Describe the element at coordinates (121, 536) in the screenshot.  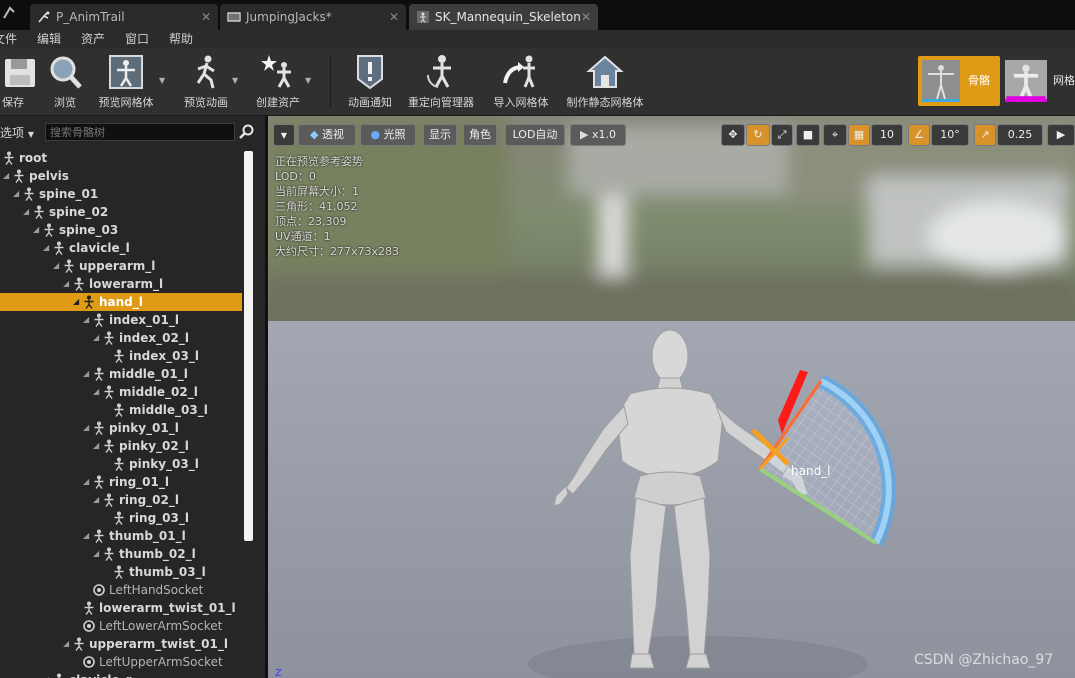
I see `bone-tree-row: ◢ thumb_01_l` at that location.